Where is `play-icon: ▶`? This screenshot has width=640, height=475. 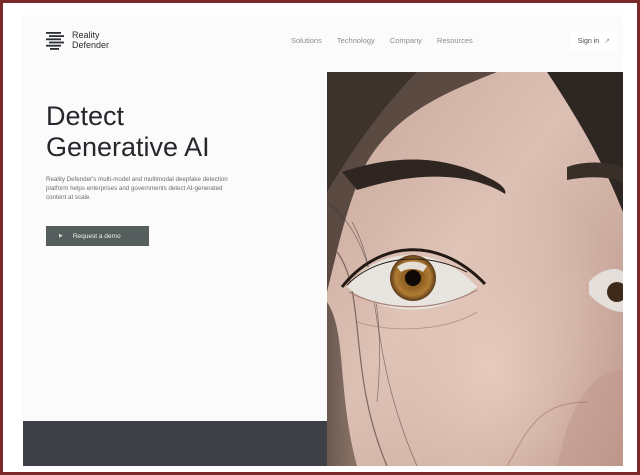
play-icon: ▶ is located at coordinates (61, 236).